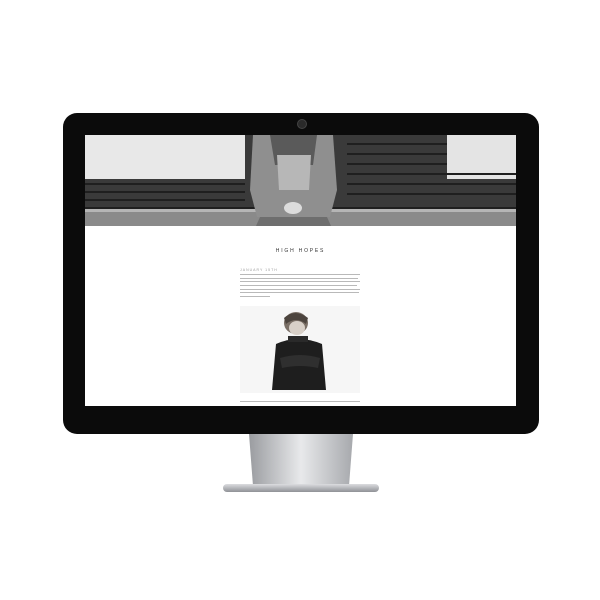 This screenshot has height=600, width=600. What do you see at coordinates (301, 488) in the screenshot?
I see `monitor-base` at bounding box center [301, 488].